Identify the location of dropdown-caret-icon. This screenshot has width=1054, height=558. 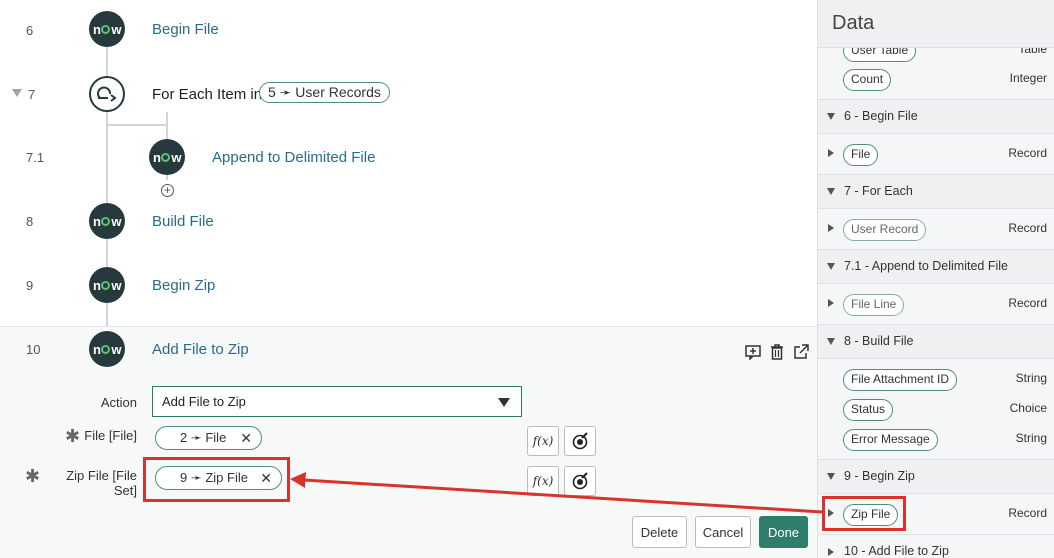
(504, 402).